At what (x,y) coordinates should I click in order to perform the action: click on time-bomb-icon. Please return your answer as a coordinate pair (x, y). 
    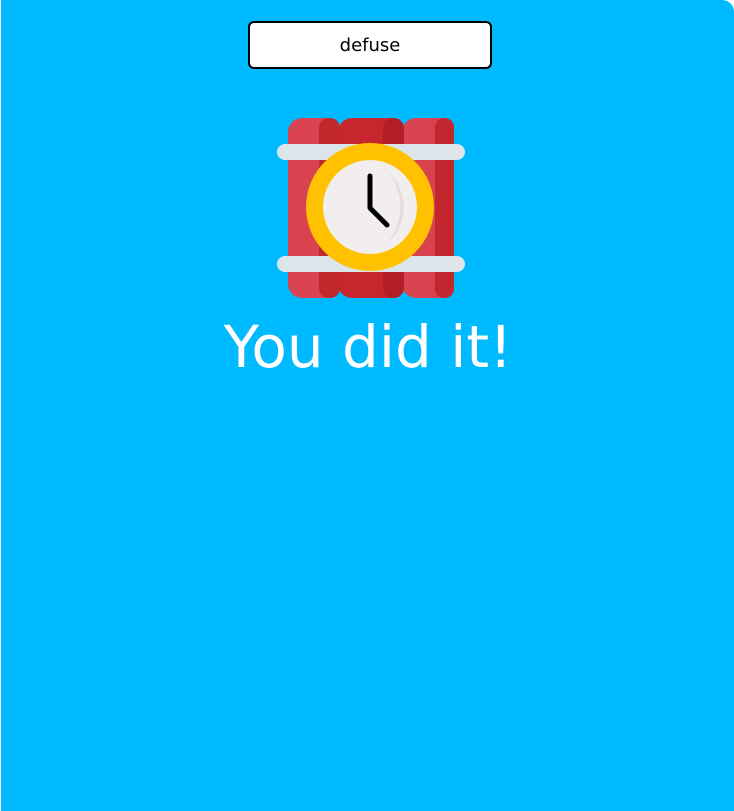
    Looking at the image, I should click on (371, 208).